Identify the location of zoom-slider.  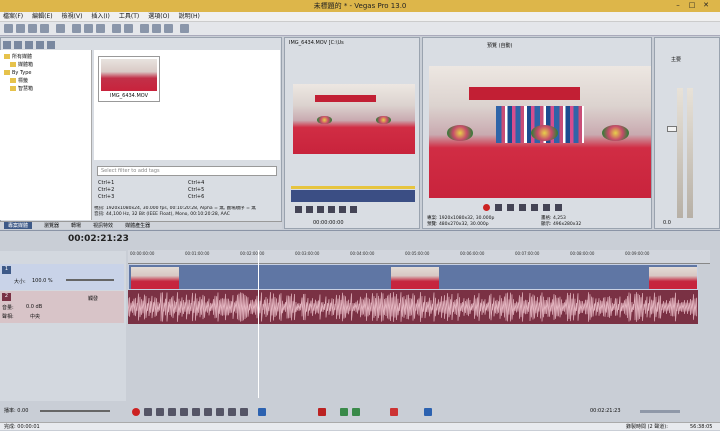
(660, 411).